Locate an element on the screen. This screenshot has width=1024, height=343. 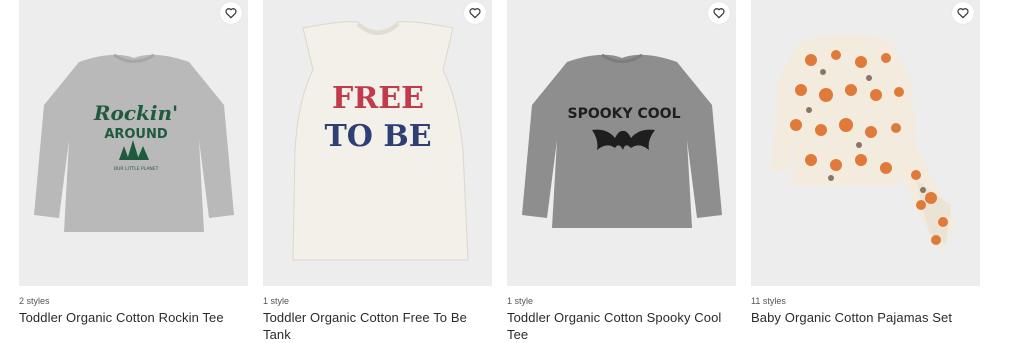
product-title: Baby Organic Cotton Pajamas Set is located at coordinates (865, 317).